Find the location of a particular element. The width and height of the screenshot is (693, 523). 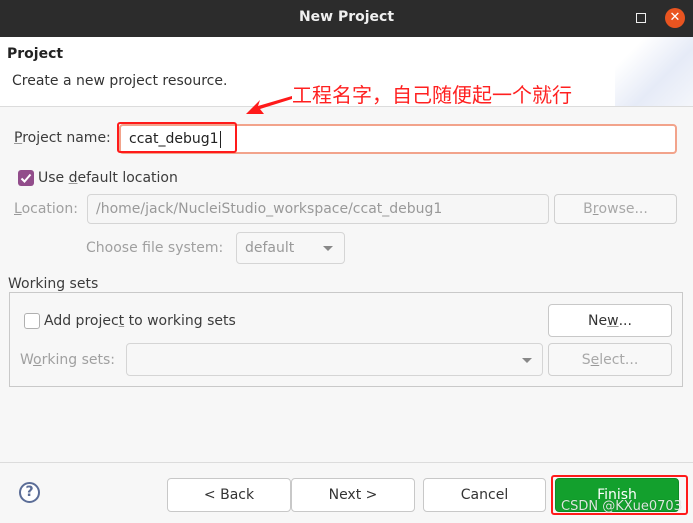

help-button: ? is located at coordinates (29, 492).